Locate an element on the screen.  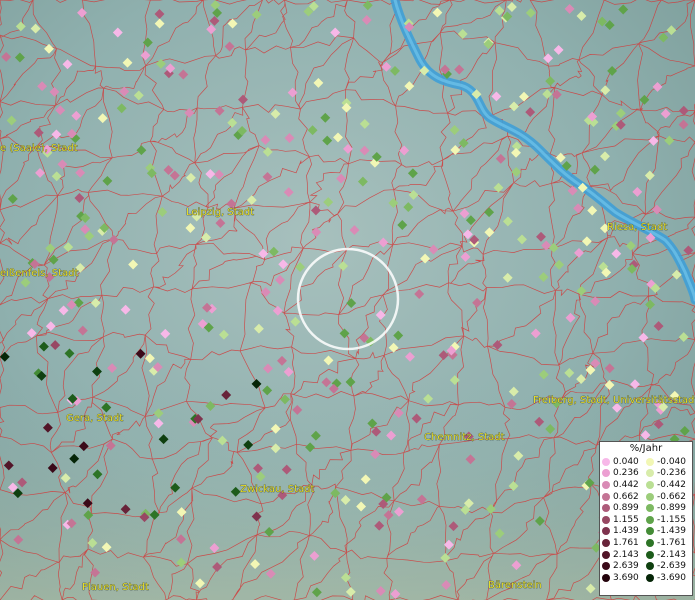
legend-item-positive-9: 2.639 is located at coordinates (624, 566).